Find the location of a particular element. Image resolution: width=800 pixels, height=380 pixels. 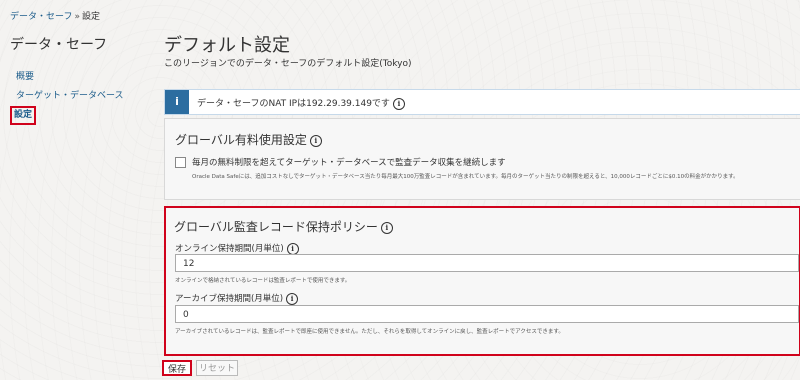

archive-retention-label: アーカイブ保持期間(月単位) is located at coordinates (229, 299).